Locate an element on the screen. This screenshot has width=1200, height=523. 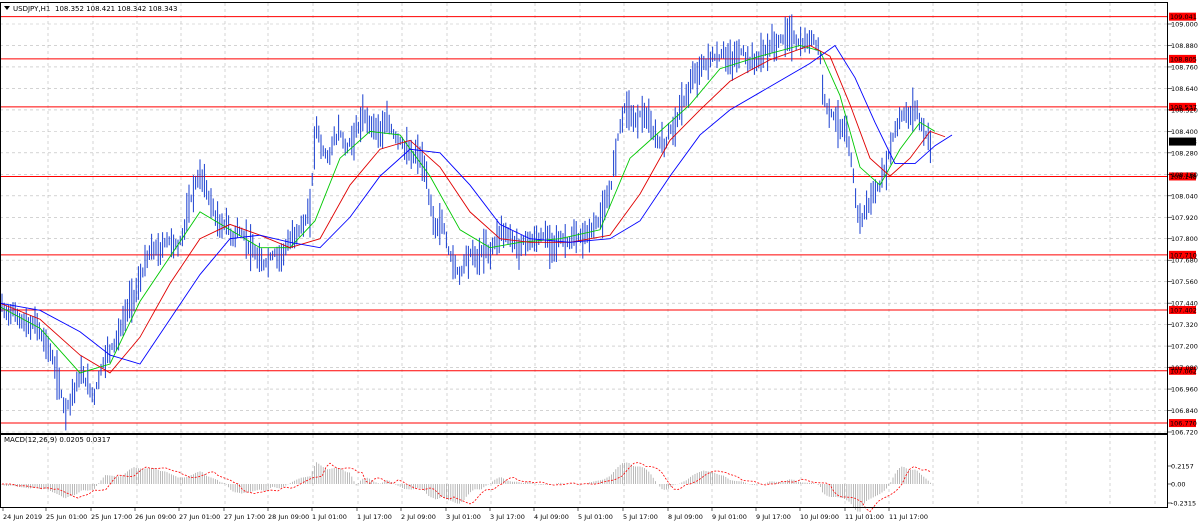
time-tick-label: 2 Jul 09:00 is located at coordinates (418, 517).